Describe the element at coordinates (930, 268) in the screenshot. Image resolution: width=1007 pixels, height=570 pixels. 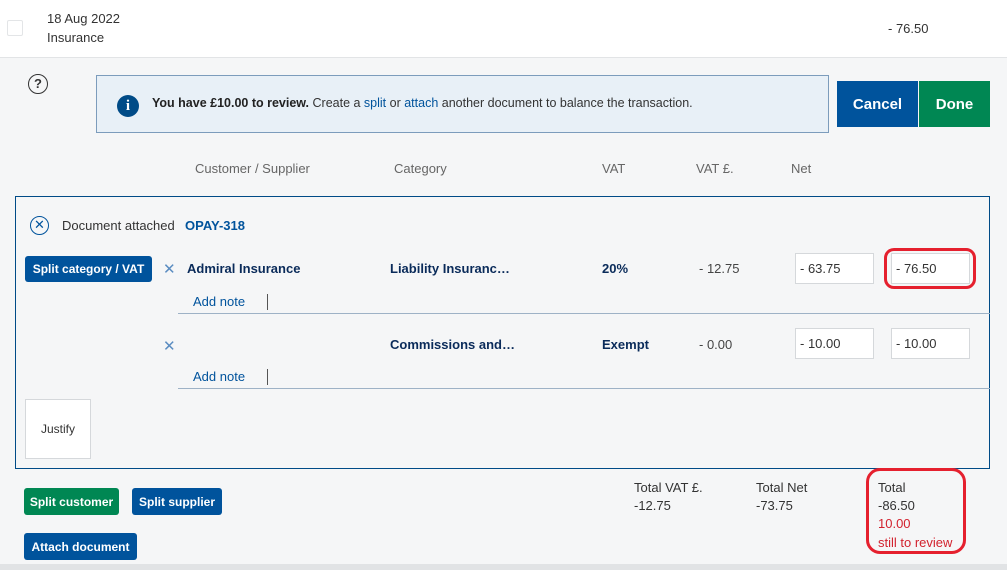
I see `line-1-total-highlight` at that location.